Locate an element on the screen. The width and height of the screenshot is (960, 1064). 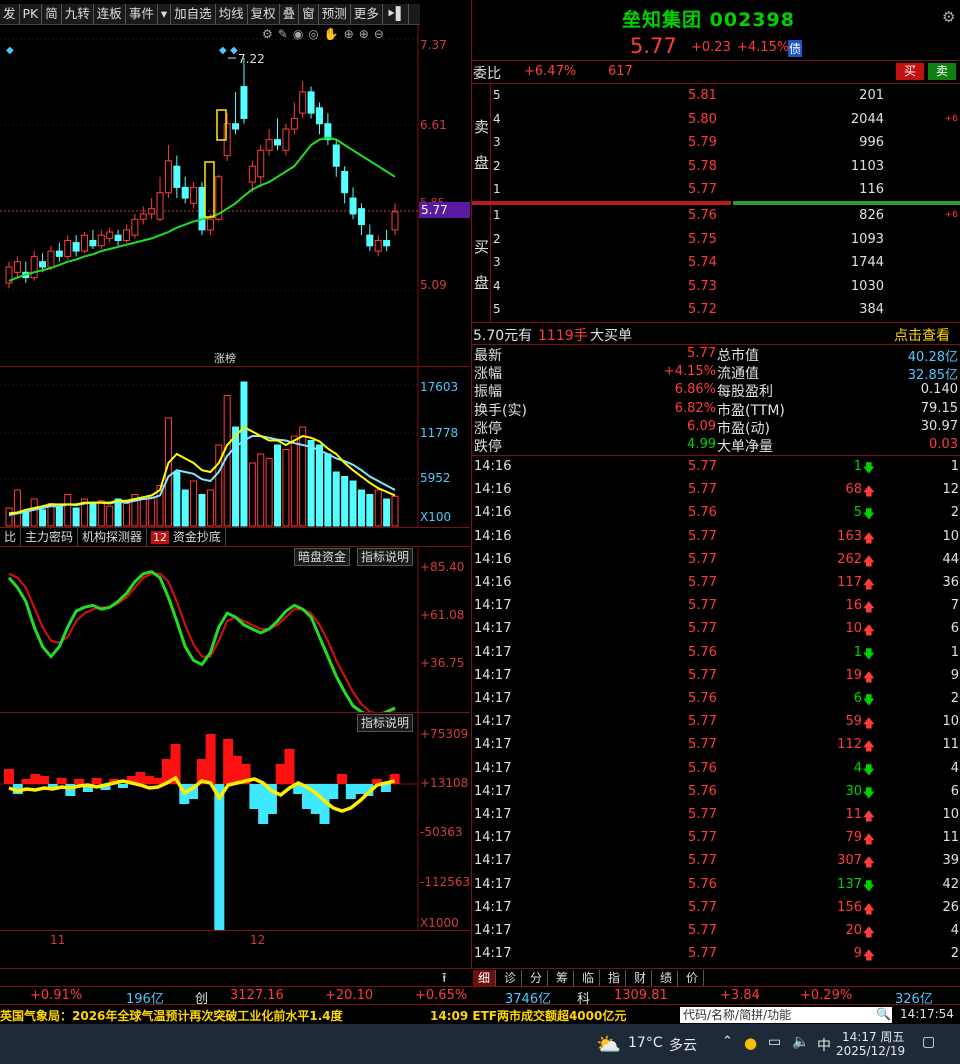
tick-row: 14:17 5.77 307 🡅 39 is located at coordinates (716, 861).